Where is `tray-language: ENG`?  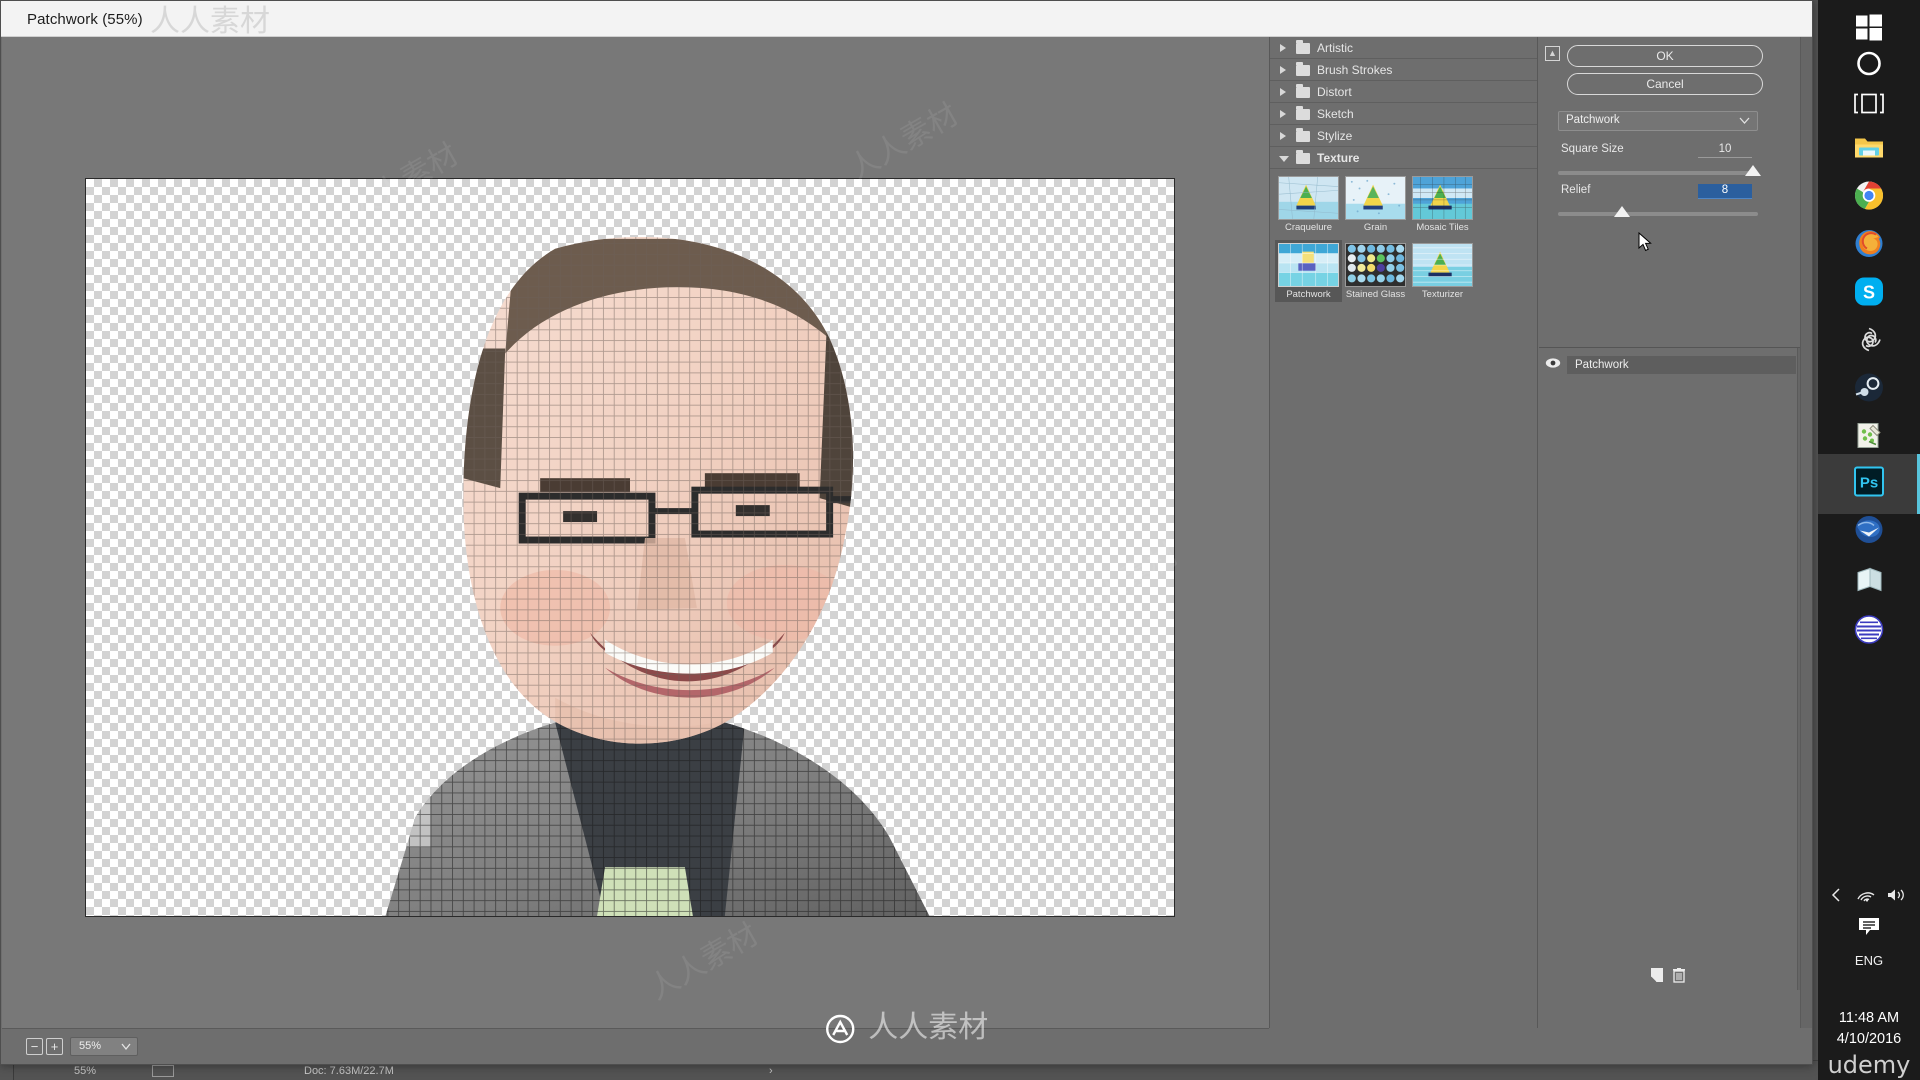 tray-language: ENG is located at coordinates (1869, 964).